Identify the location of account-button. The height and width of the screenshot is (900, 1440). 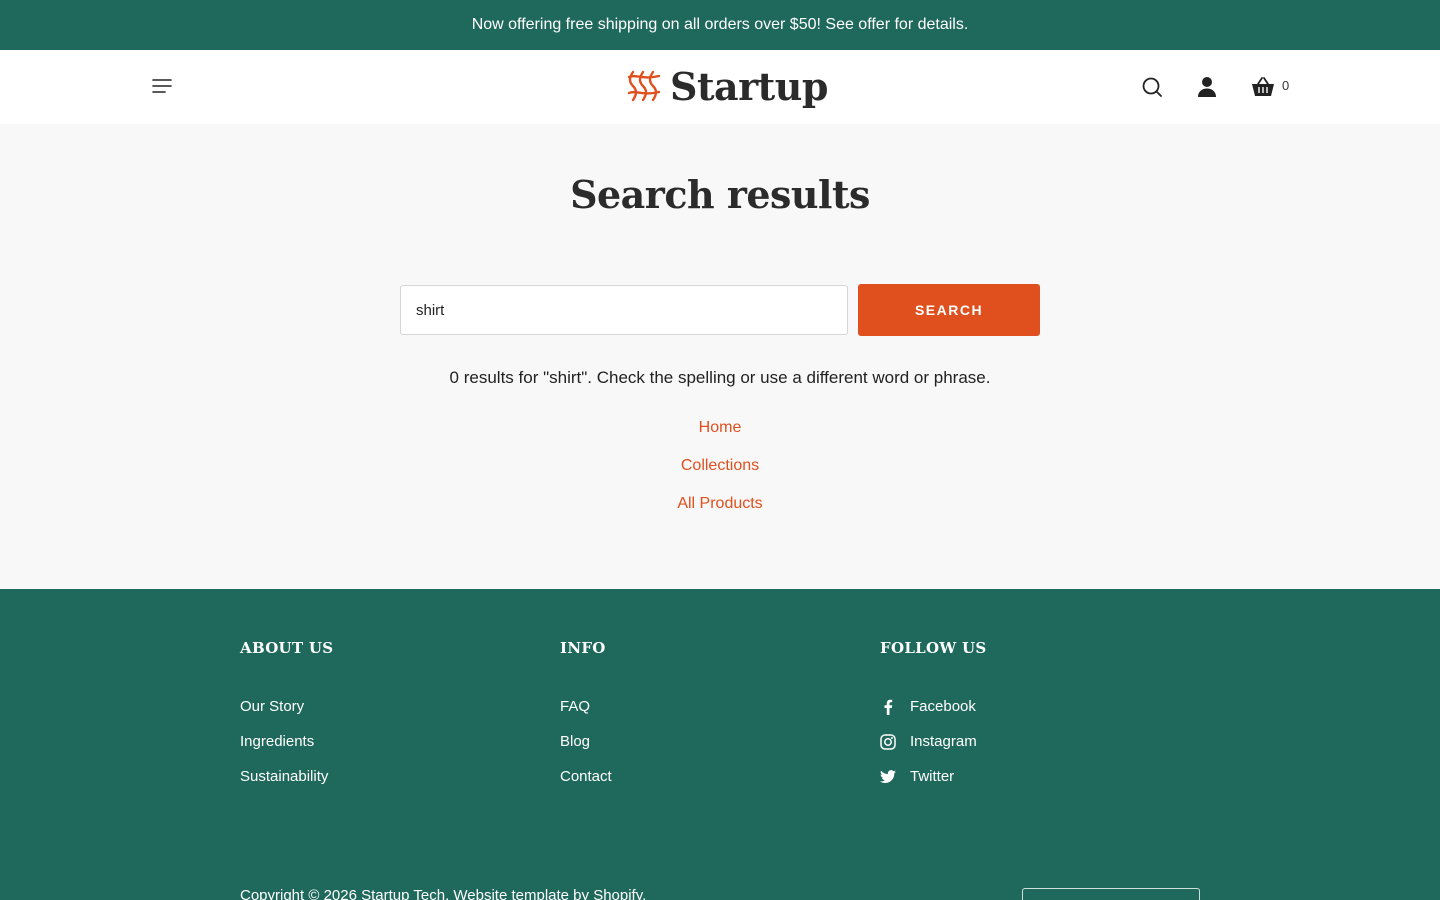
(1207, 87).